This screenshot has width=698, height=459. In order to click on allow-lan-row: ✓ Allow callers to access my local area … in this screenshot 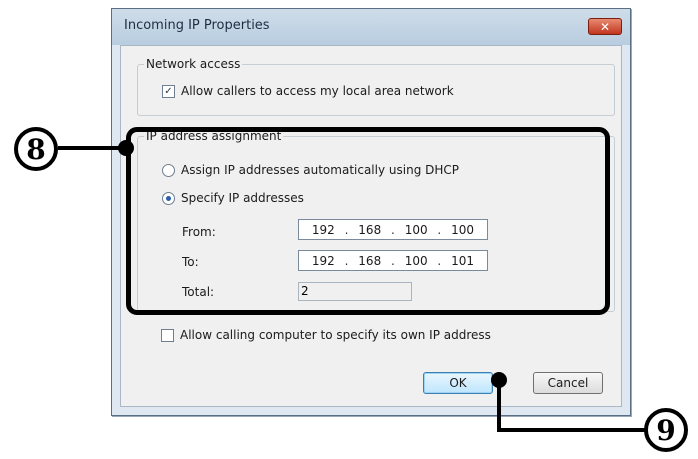, I will do `click(308, 91)`.